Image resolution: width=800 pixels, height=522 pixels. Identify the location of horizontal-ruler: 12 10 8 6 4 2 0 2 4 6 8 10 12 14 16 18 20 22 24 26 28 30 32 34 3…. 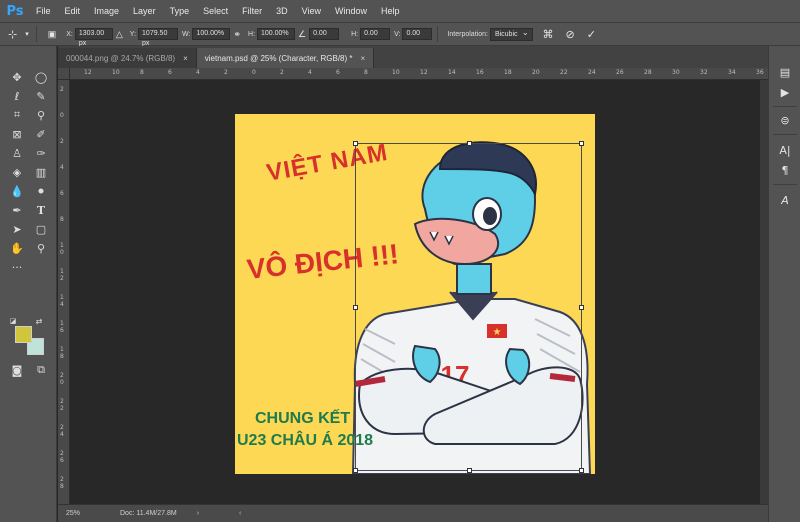
(413, 74).